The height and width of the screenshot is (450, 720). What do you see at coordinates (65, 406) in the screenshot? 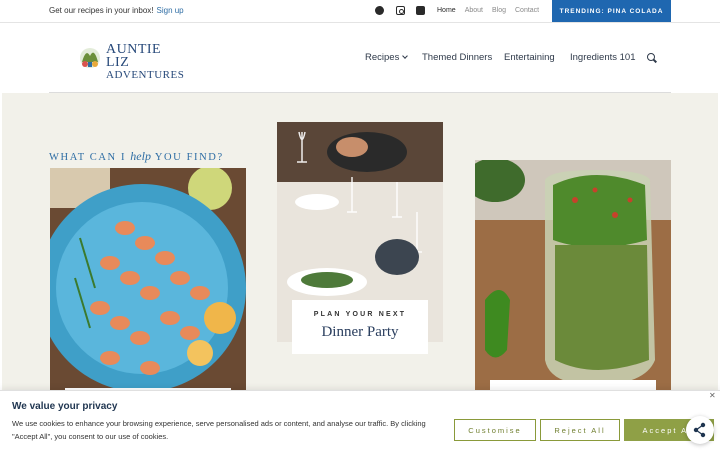
I see `cookie-title: We value your privacy` at bounding box center [65, 406].